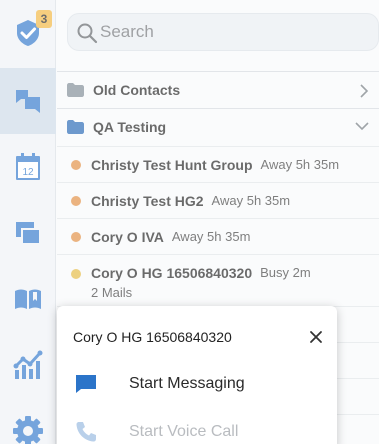 This screenshot has width=379, height=444. I want to click on phone-icon, so click(86, 432).